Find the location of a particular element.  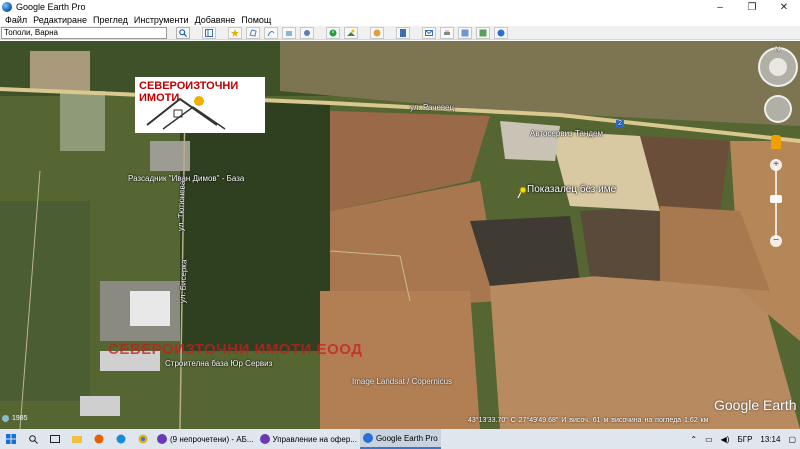

windows-logo-icon is located at coordinates (11, 439).